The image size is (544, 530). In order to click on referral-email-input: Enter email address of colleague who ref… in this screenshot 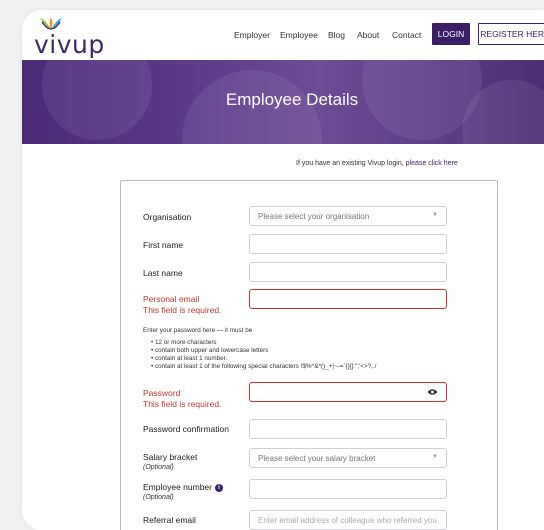, I will do `click(348, 520)`.